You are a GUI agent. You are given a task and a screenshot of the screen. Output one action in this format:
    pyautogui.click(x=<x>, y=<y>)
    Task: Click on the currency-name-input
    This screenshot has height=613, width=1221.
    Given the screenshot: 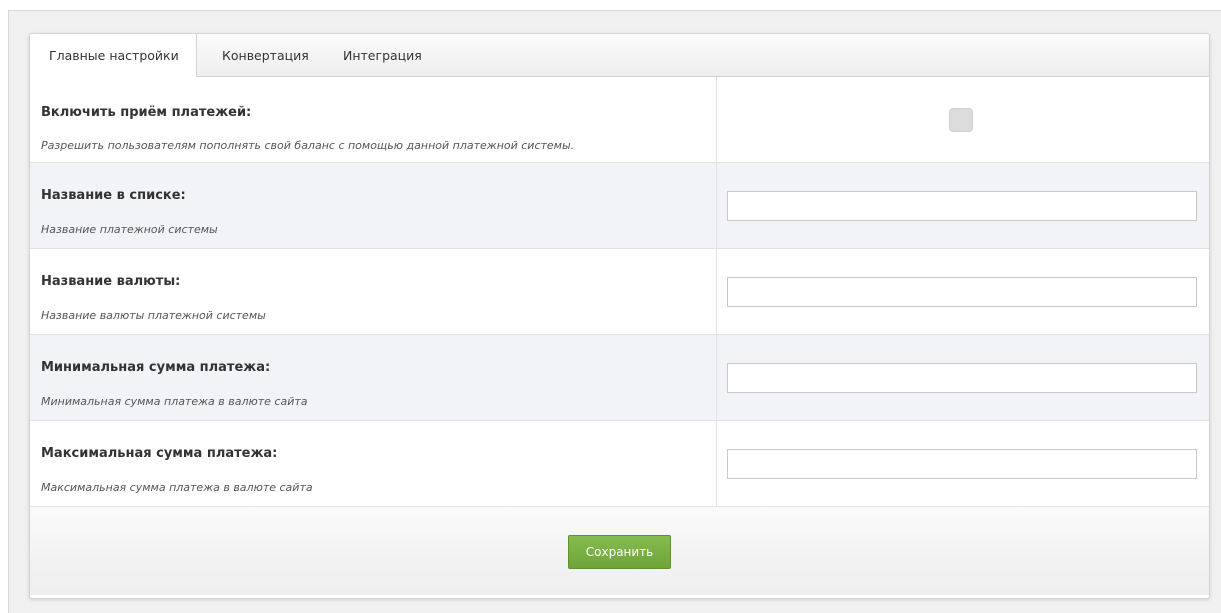 What is the action you would take?
    pyautogui.click(x=962, y=292)
    